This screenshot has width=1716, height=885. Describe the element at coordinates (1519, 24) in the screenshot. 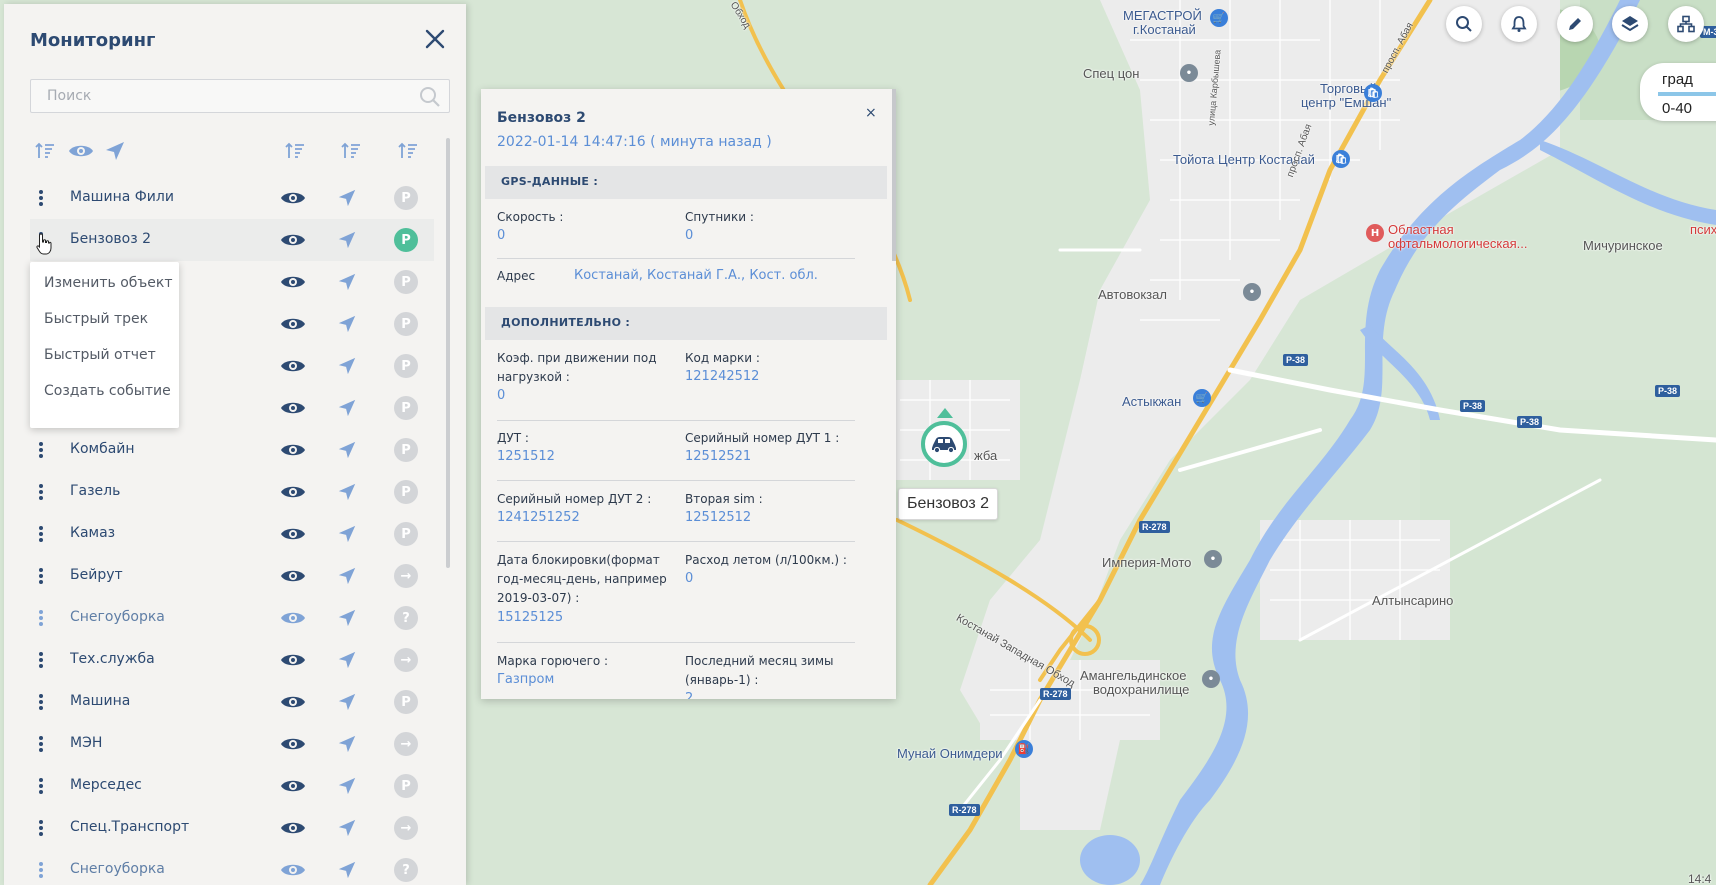

I see `notifications-button` at that location.